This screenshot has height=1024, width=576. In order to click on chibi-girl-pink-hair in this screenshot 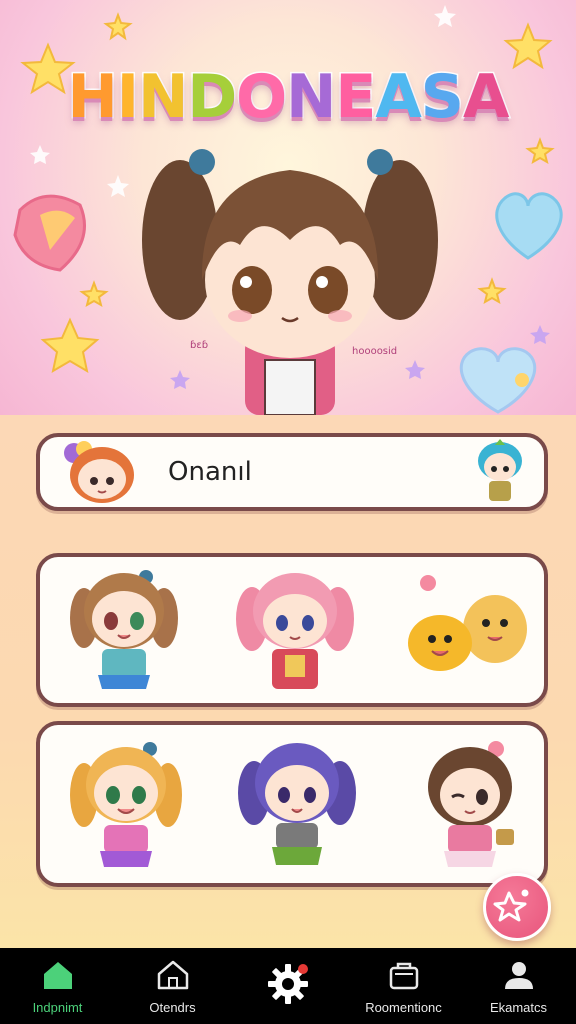, I will do `click(295, 629)`.